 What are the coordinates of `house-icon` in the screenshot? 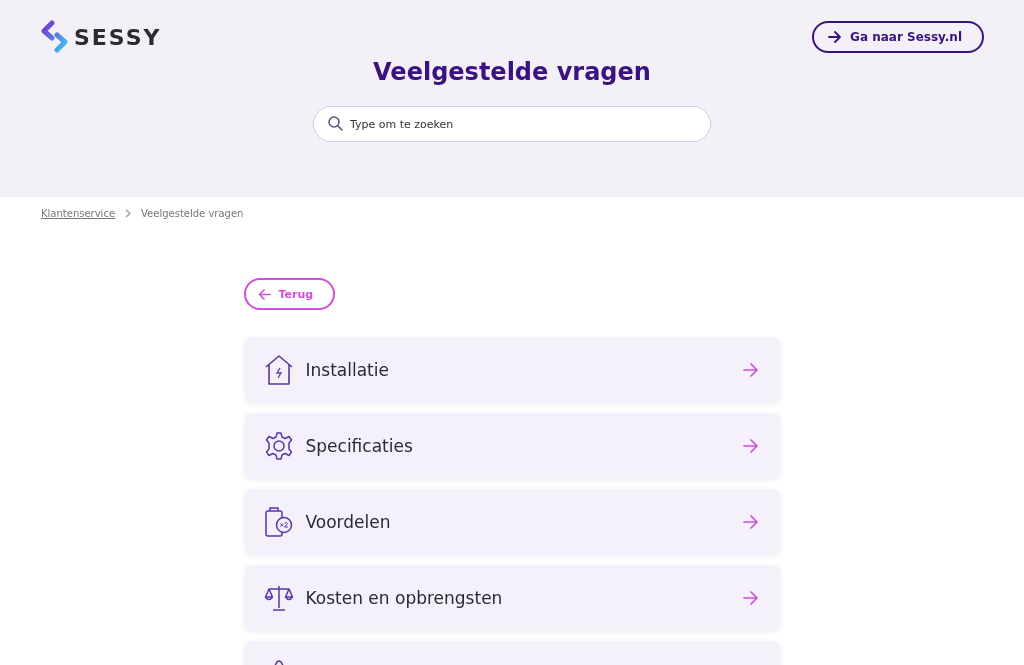 It's located at (278, 370).